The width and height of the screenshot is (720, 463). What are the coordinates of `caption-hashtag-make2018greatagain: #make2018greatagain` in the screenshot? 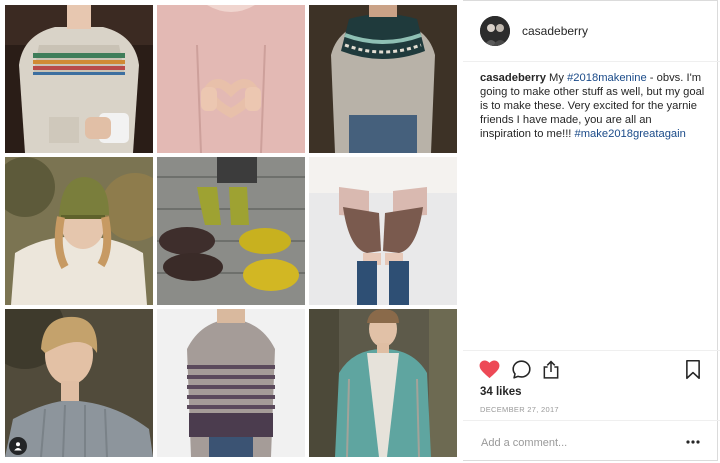 It's located at (630, 134).